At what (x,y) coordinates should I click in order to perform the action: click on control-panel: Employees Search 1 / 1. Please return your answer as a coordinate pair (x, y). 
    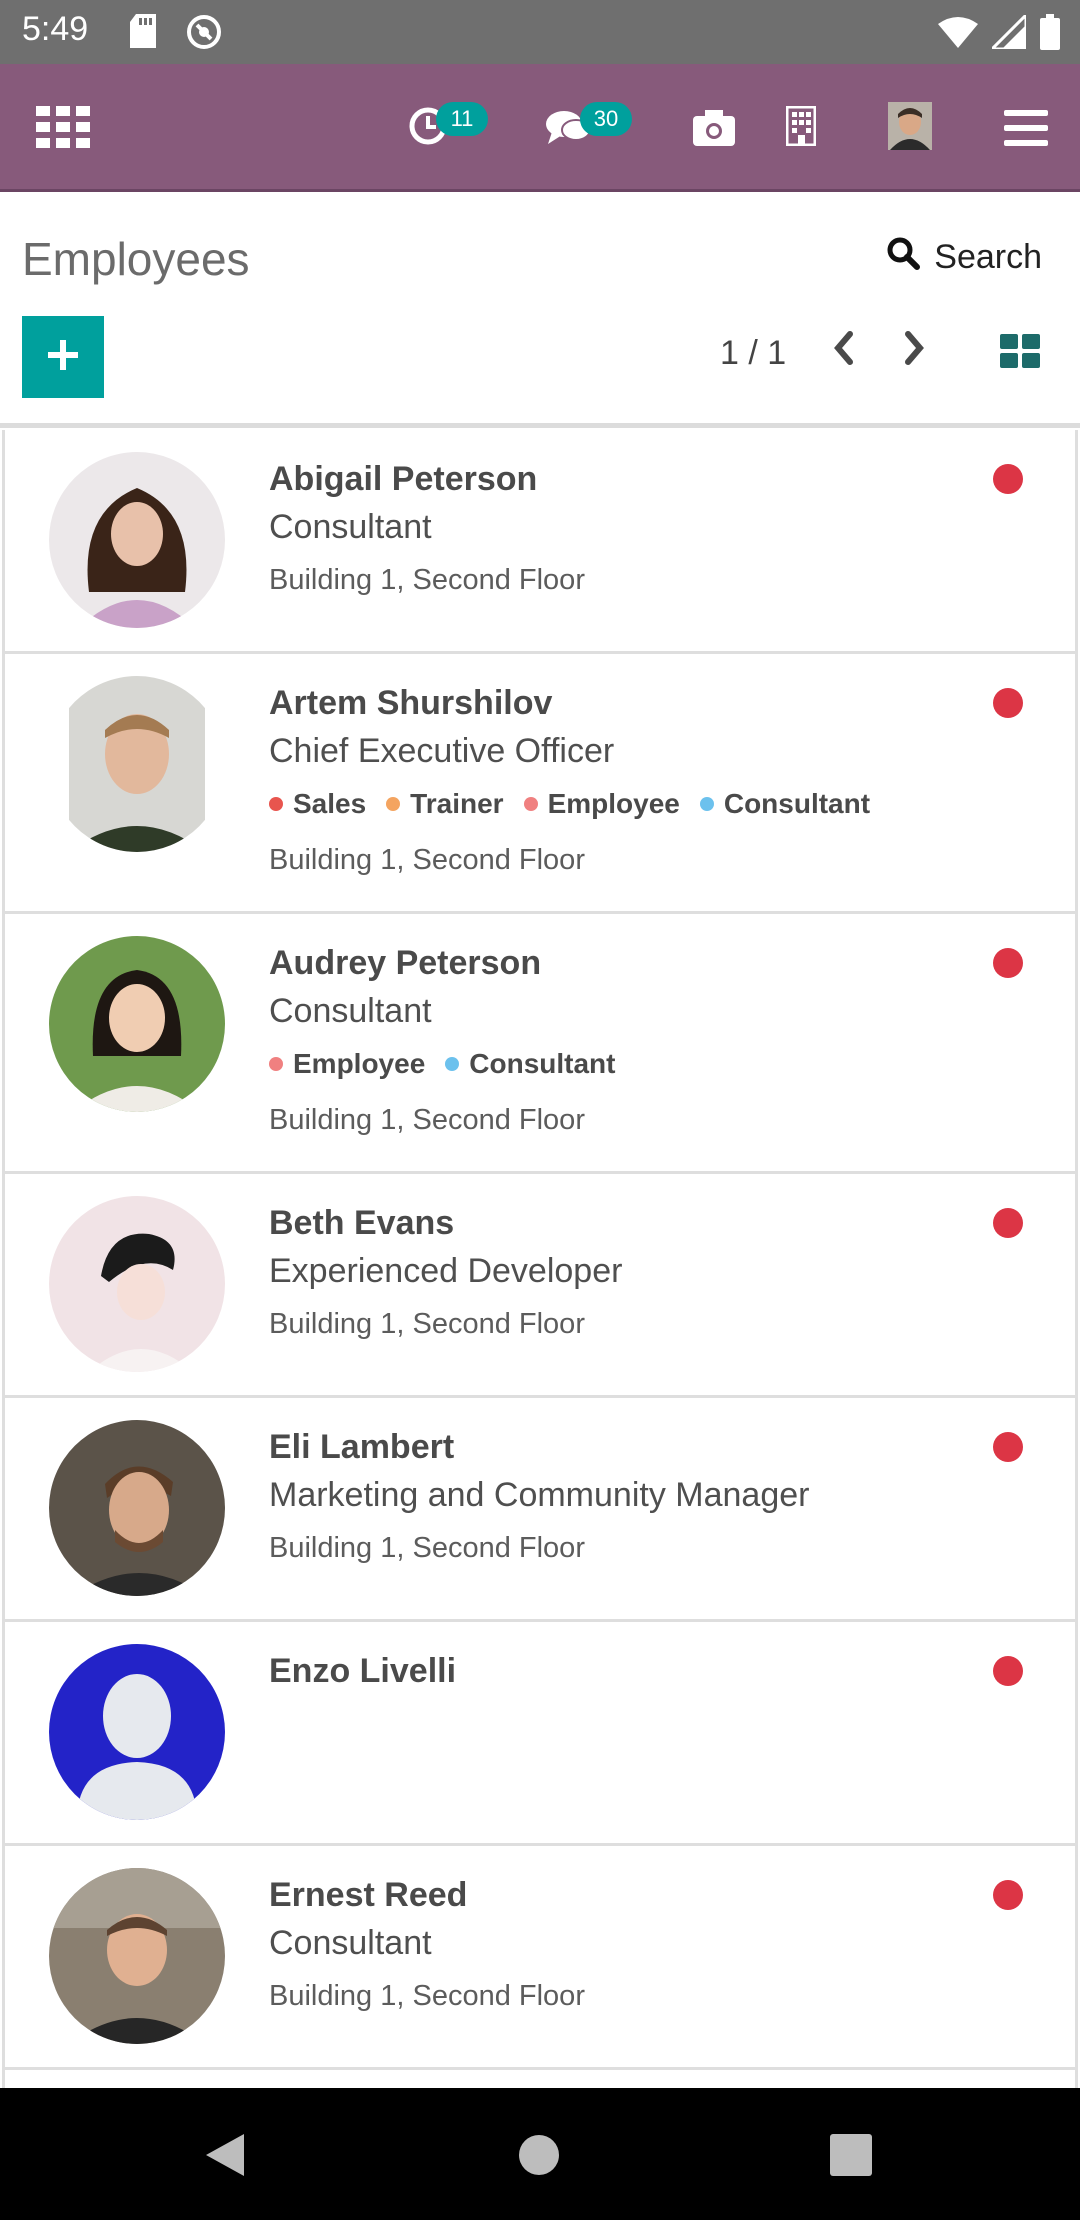
    Looking at the image, I should click on (540, 310).